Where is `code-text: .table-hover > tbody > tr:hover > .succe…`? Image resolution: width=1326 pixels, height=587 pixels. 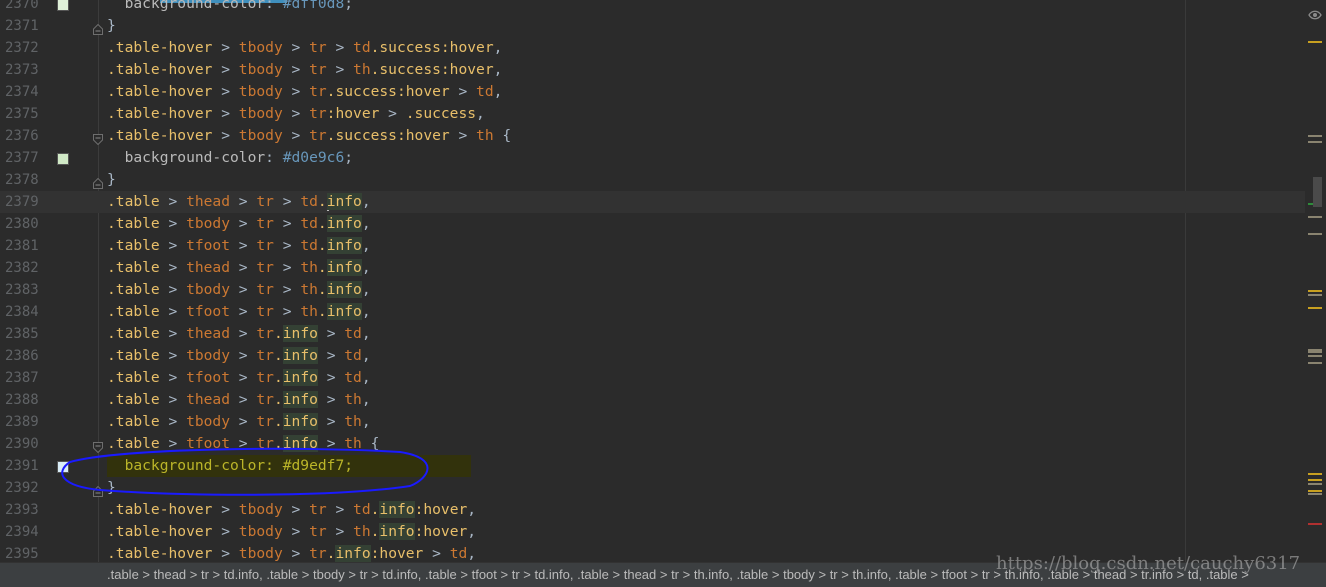
code-text: .table-hover > tbody > tr:hover > .succe… is located at coordinates (296, 114).